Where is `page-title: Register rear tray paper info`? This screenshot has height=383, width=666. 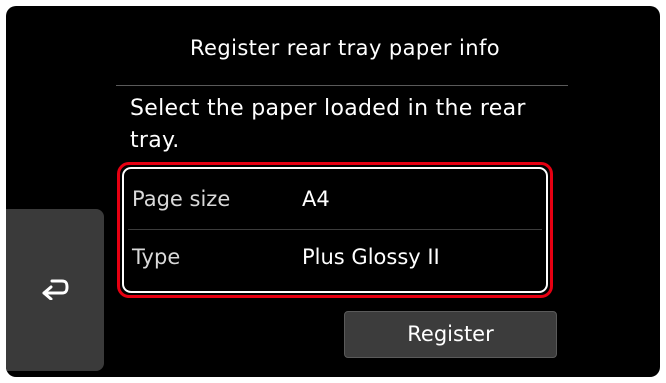 page-title: Register rear tray paper info is located at coordinates (345, 48).